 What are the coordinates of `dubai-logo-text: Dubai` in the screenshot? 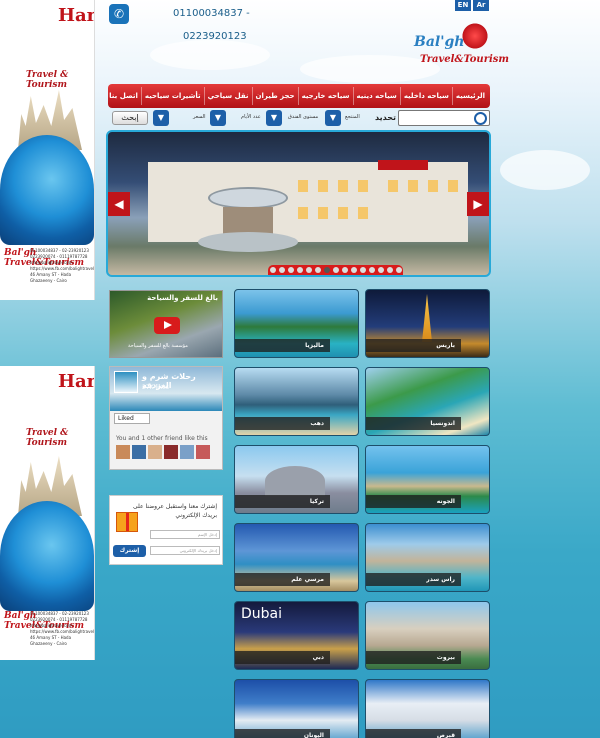 It's located at (262, 614).